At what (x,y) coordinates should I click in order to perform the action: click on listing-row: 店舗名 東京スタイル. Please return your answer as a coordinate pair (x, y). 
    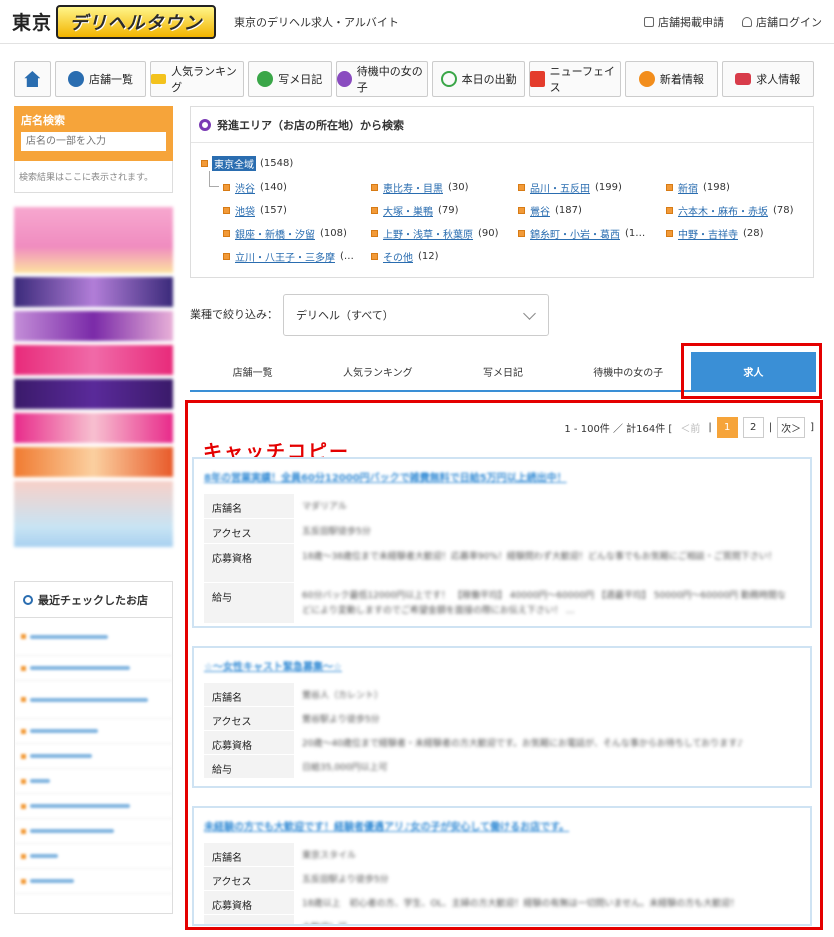
    Looking at the image, I should click on (503, 854).